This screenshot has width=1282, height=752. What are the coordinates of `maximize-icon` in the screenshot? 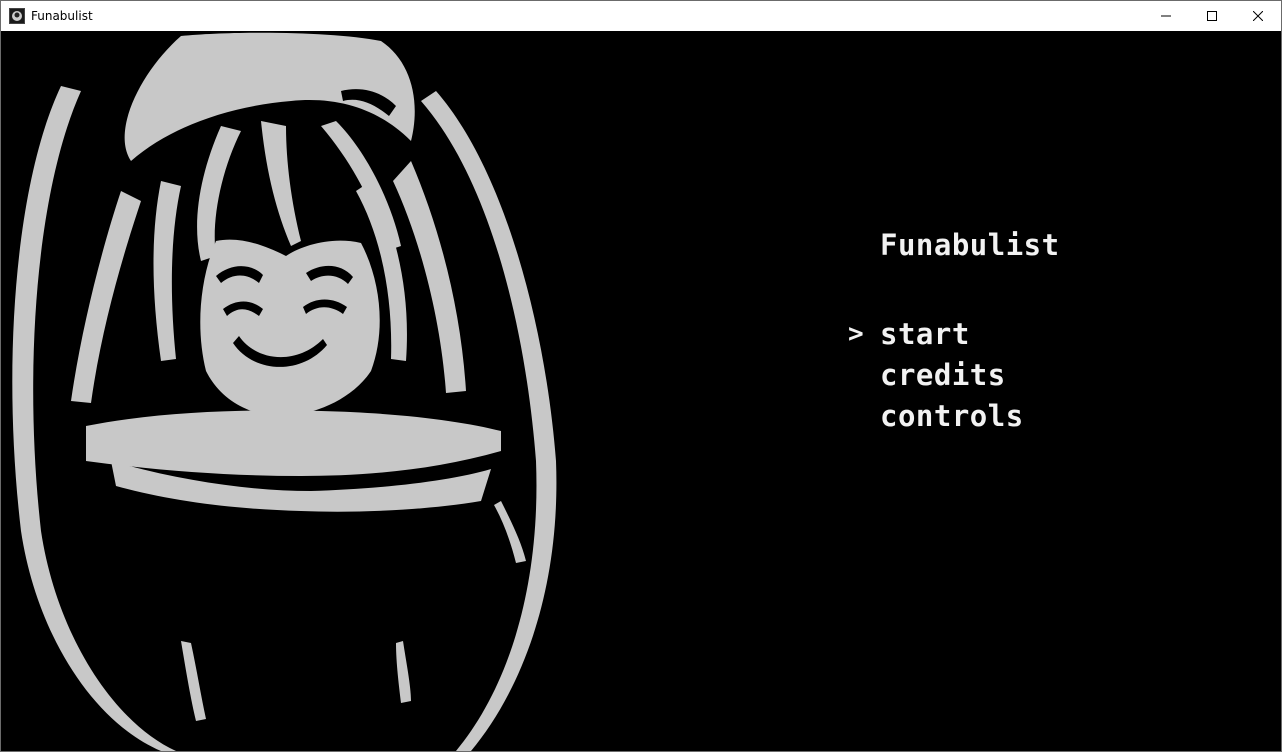 It's located at (1212, 16).